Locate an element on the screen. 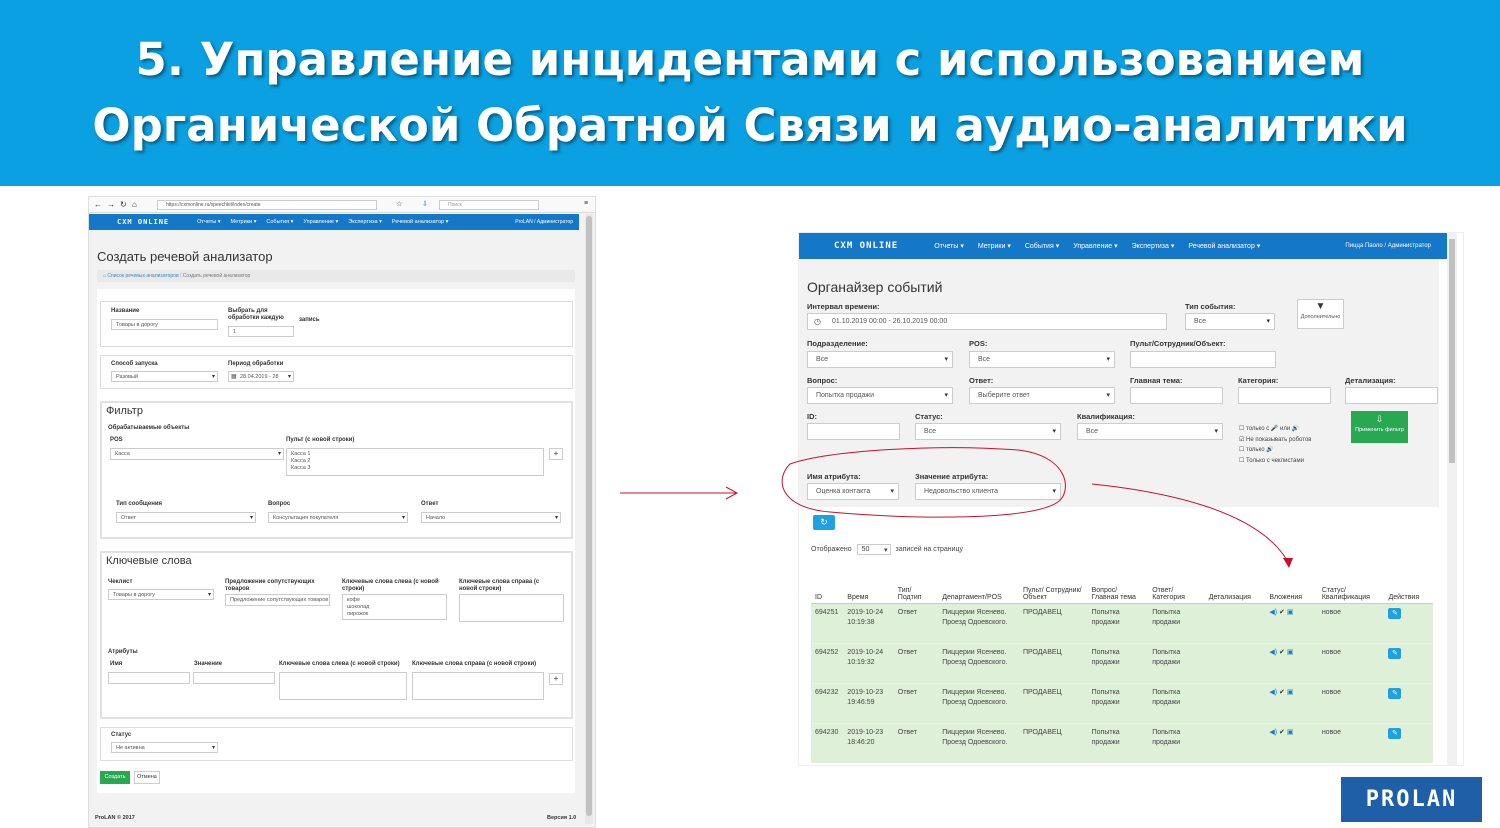 This screenshot has height=828, width=1500. apply-filter-button: ⇩ Применить фильтр is located at coordinates (1379, 427).